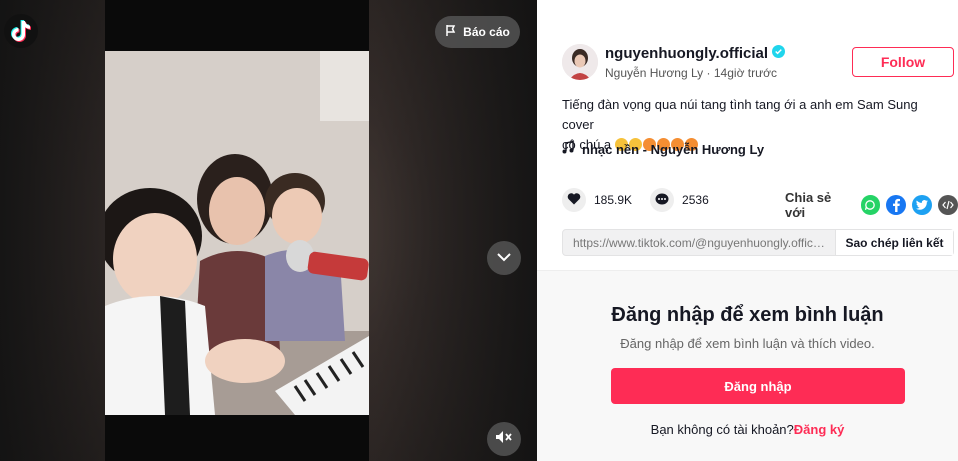 The height and width of the screenshot is (461, 958). What do you see at coordinates (451, 32) in the screenshot?
I see `flag-icon` at bounding box center [451, 32].